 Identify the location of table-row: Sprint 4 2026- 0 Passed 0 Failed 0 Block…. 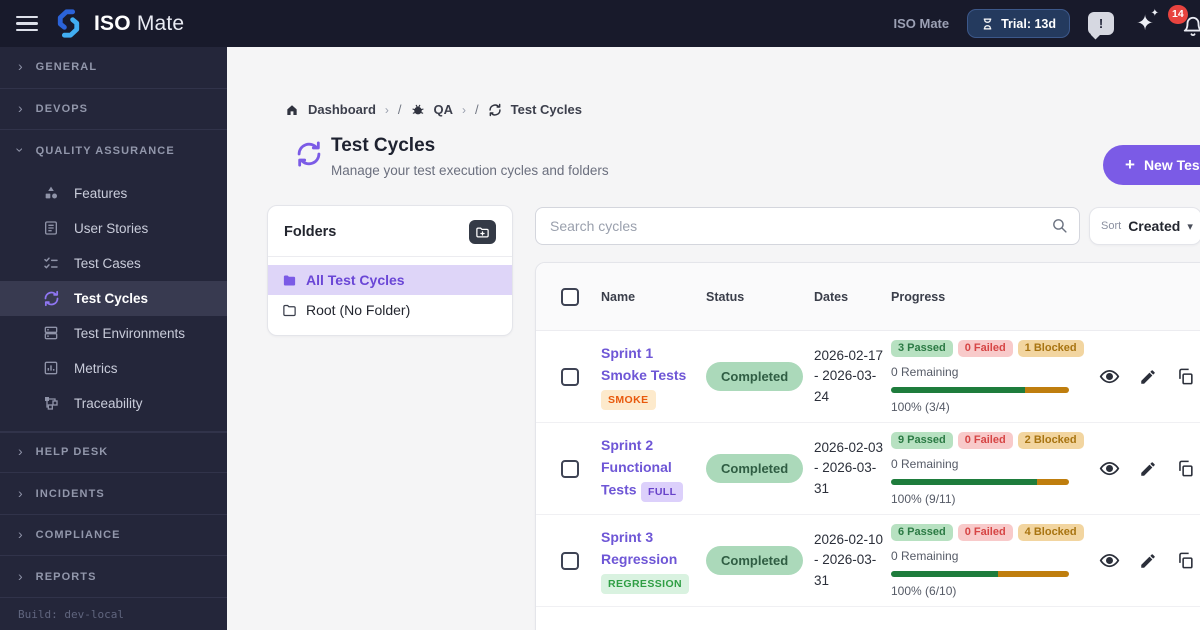
(868, 618).